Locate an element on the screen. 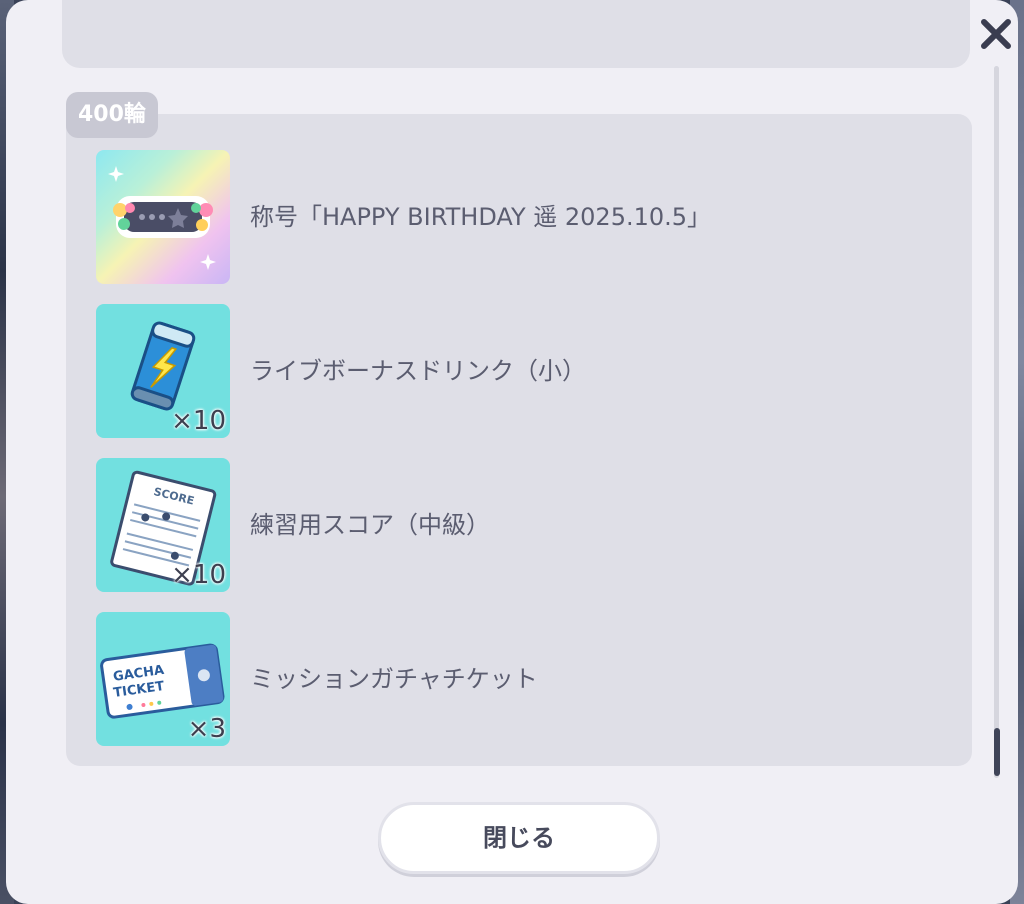  close-x-icon is located at coordinates (996, 34).